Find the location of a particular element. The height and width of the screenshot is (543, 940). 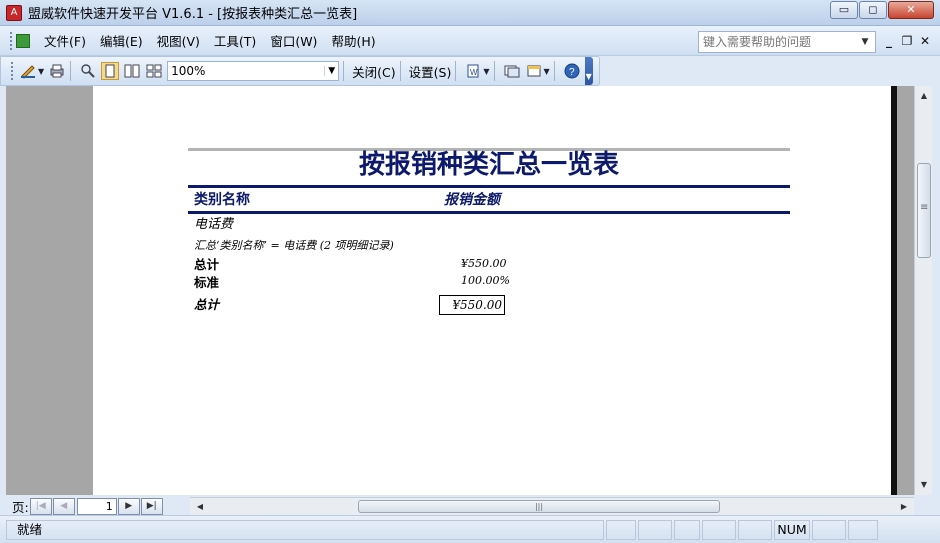

standard-label: 标准 is located at coordinates (207, 282).